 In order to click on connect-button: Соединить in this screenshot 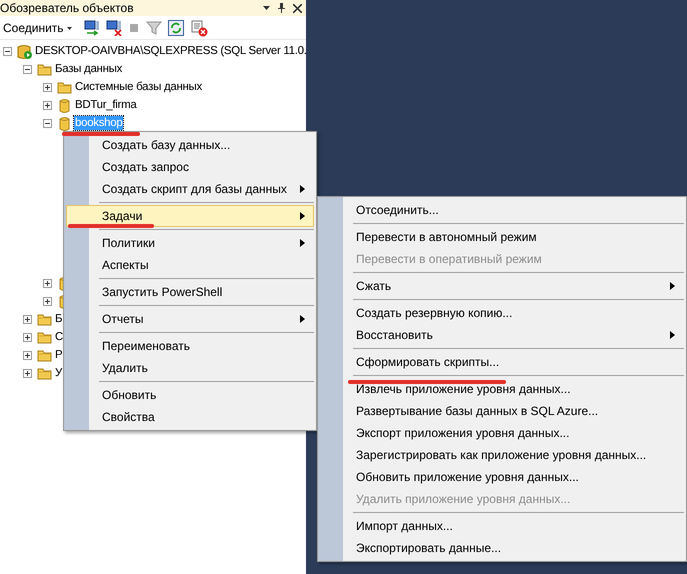, I will do `click(37, 28)`.